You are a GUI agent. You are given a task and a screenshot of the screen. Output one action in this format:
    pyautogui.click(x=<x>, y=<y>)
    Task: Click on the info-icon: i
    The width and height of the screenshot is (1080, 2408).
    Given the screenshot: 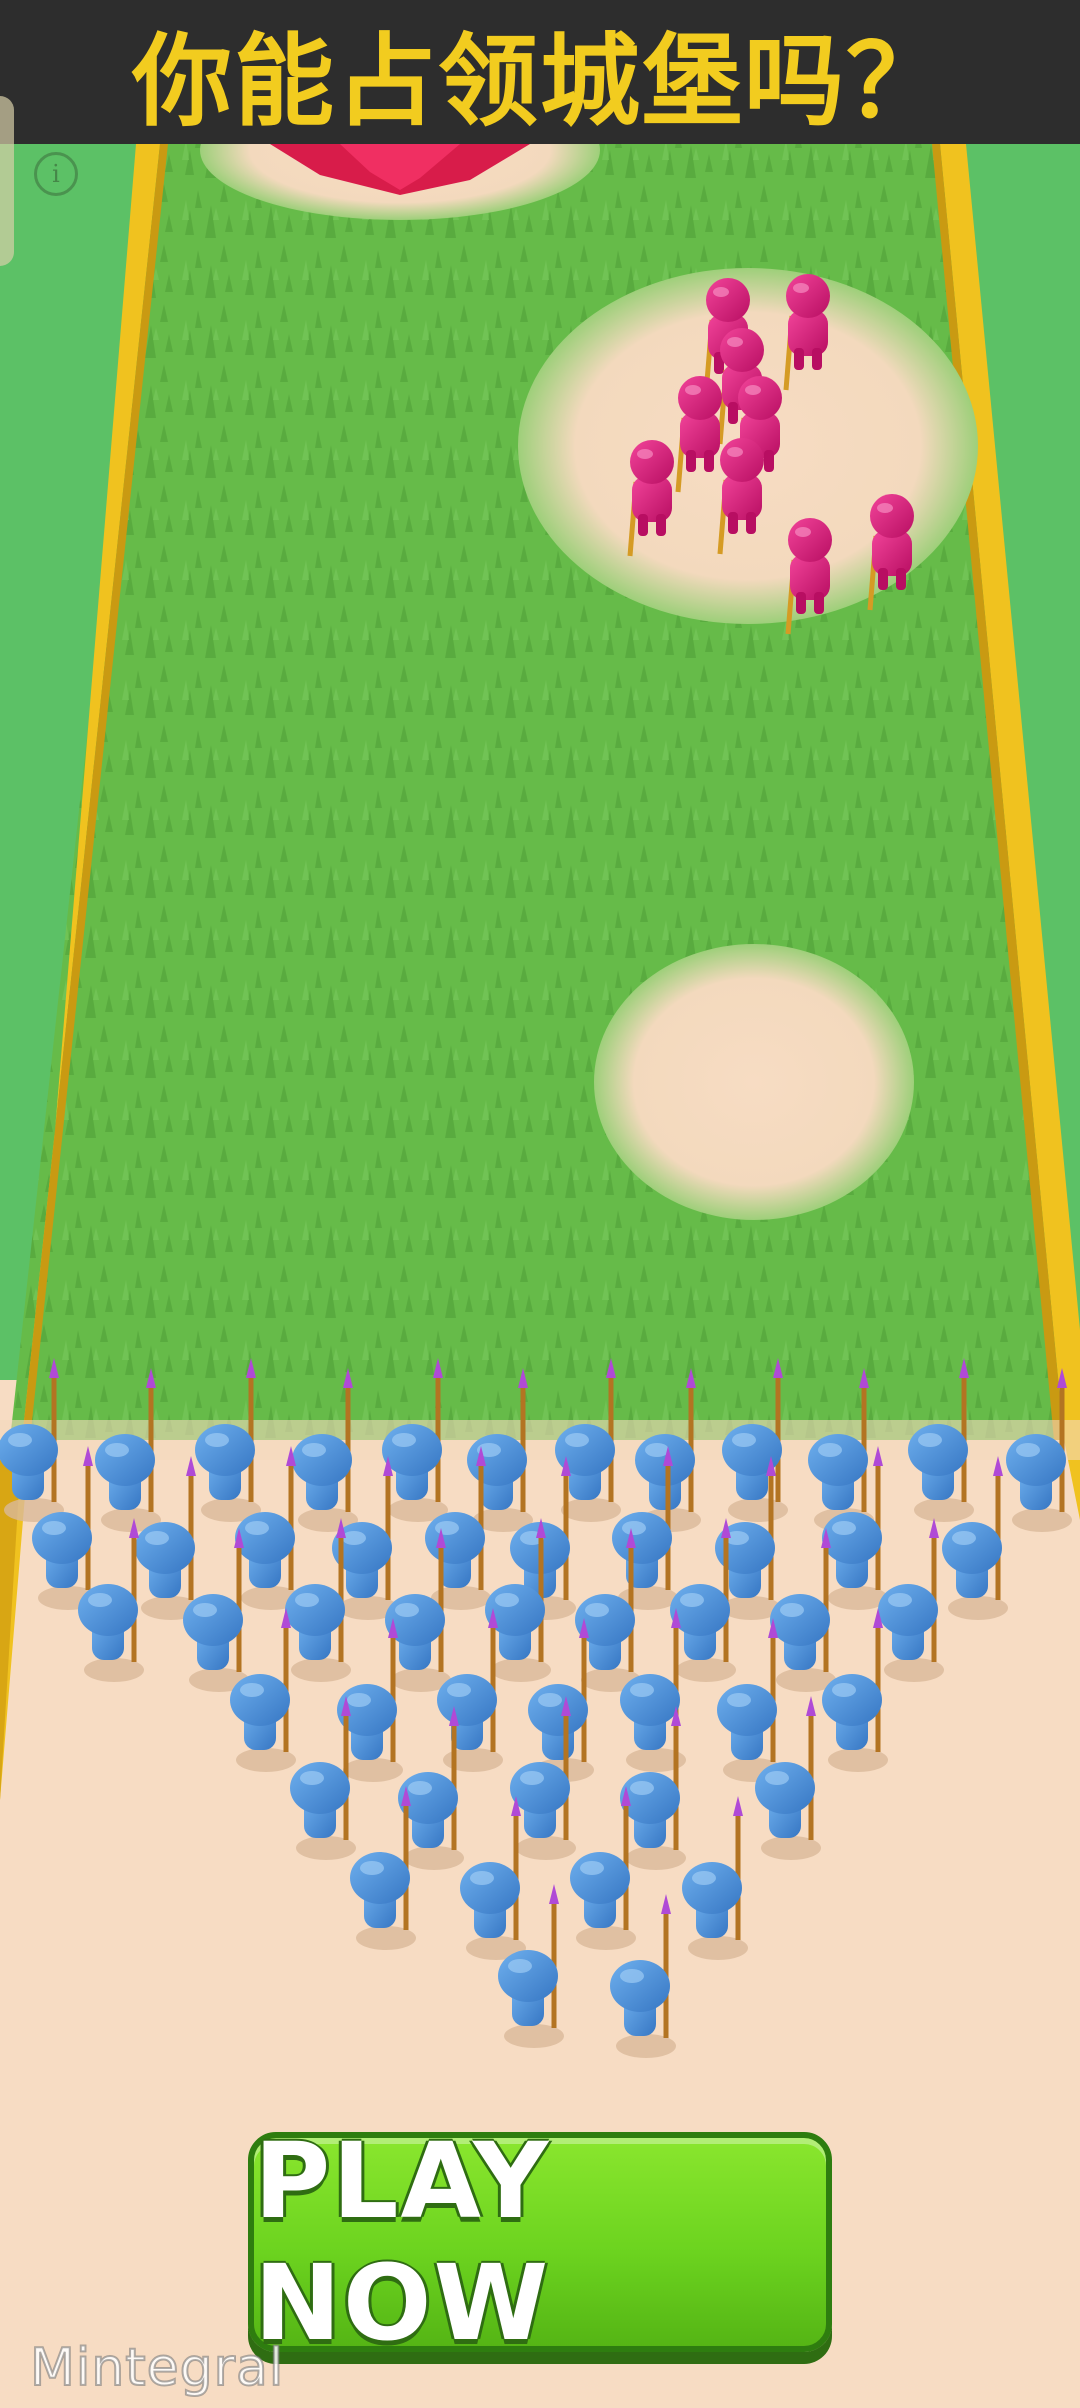 What is the action you would take?
    pyautogui.click(x=56, y=174)
    